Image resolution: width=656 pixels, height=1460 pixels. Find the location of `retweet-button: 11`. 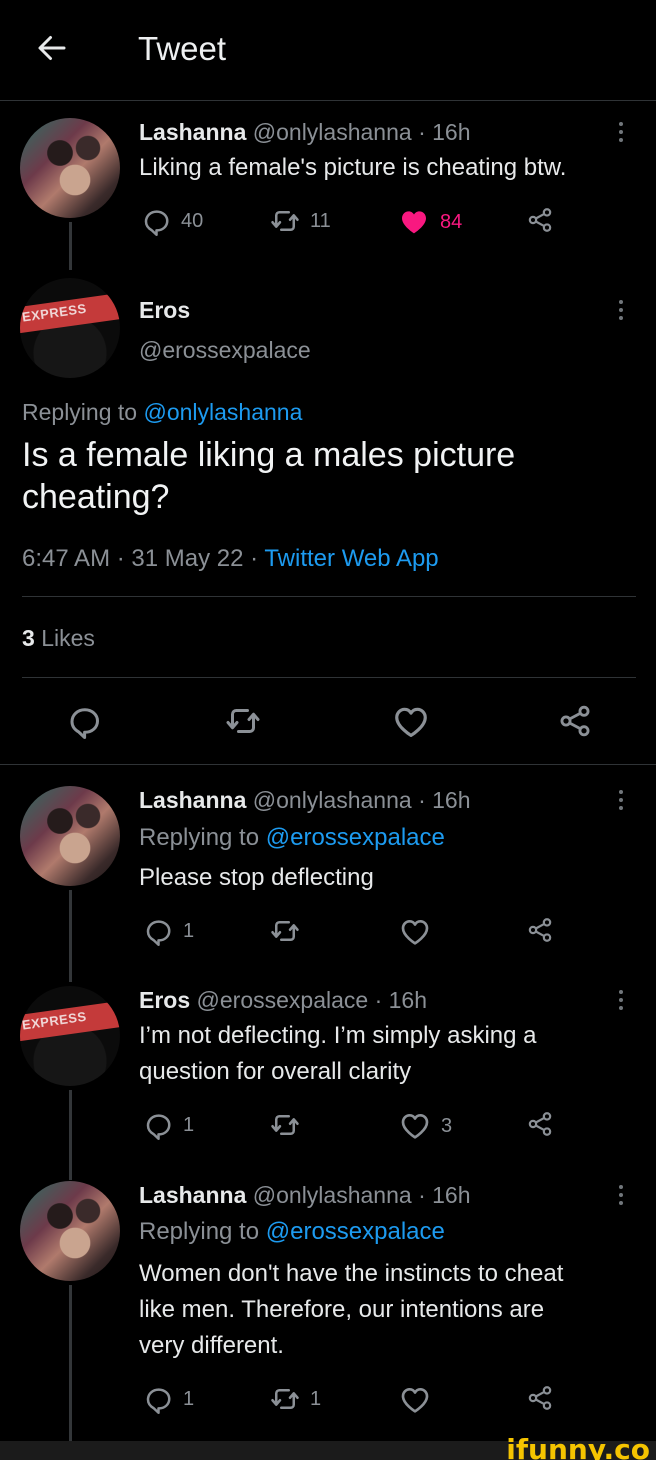

retweet-button: 11 is located at coordinates (300, 221).